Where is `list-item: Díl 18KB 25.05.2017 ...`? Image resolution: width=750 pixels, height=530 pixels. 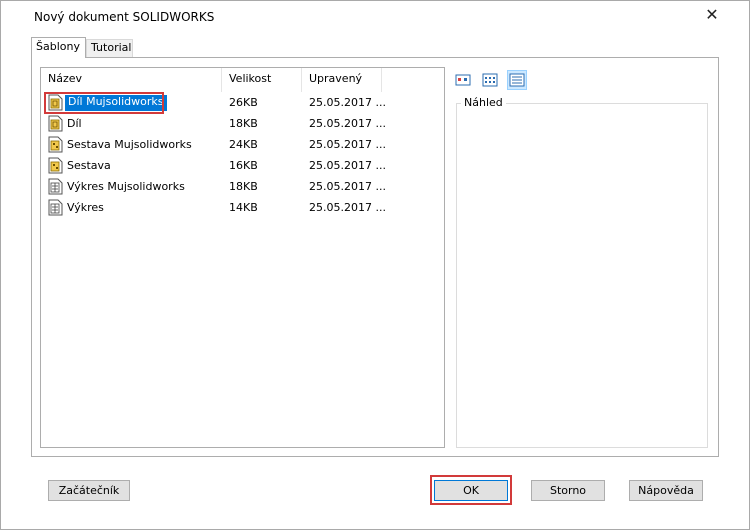 list-item: Díl 18KB 25.05.2017 ... is located at coordinates (242, 124).